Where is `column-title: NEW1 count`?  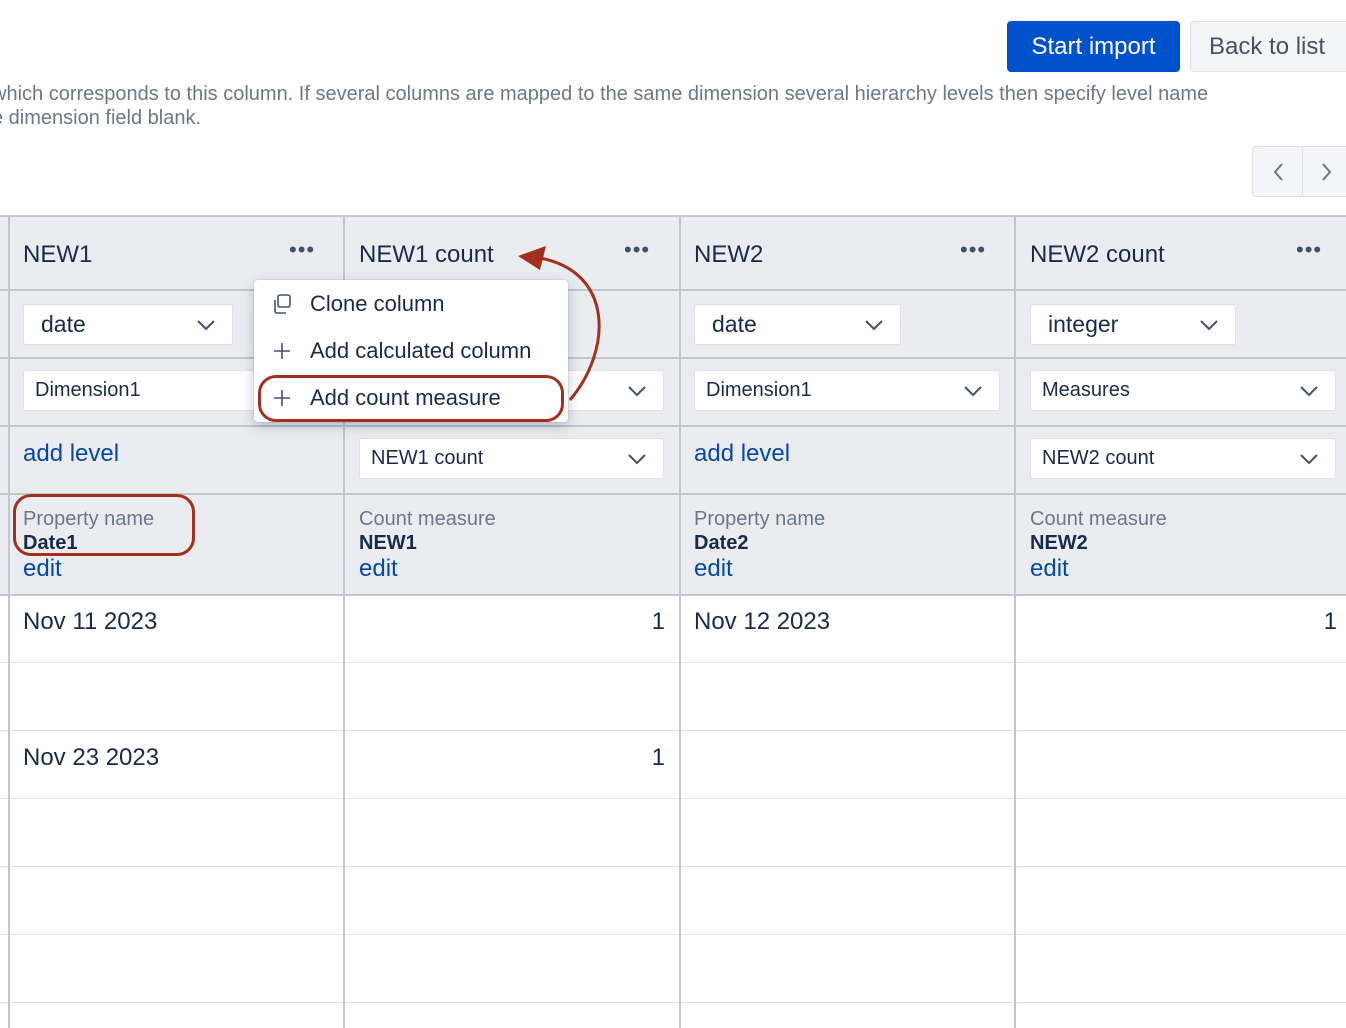
column-title: NEW1 count is located at coordinates (426, 254).